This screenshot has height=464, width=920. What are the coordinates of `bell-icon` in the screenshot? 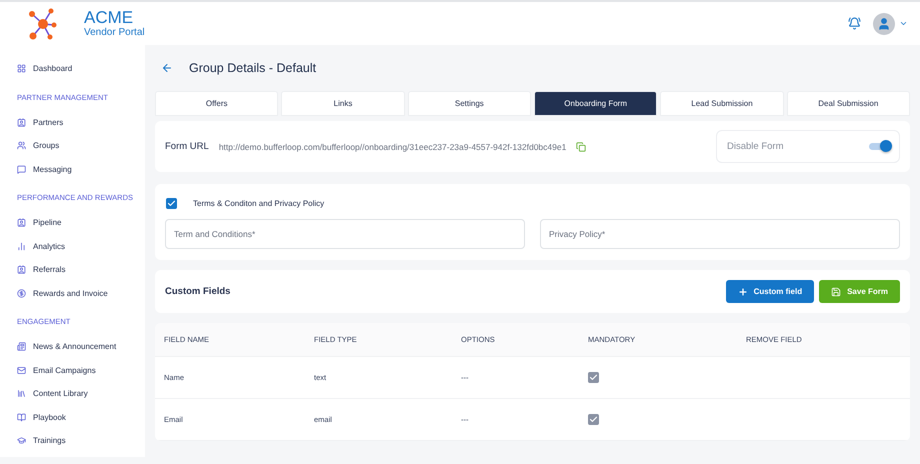 It's located at (854, 23).